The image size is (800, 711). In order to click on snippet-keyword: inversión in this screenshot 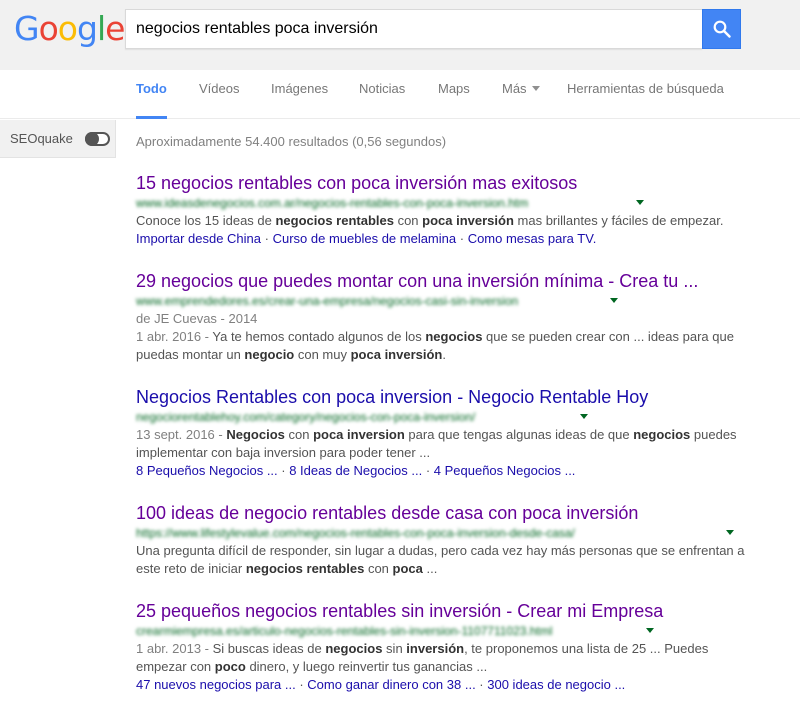, I will do `click(435, 648)`.